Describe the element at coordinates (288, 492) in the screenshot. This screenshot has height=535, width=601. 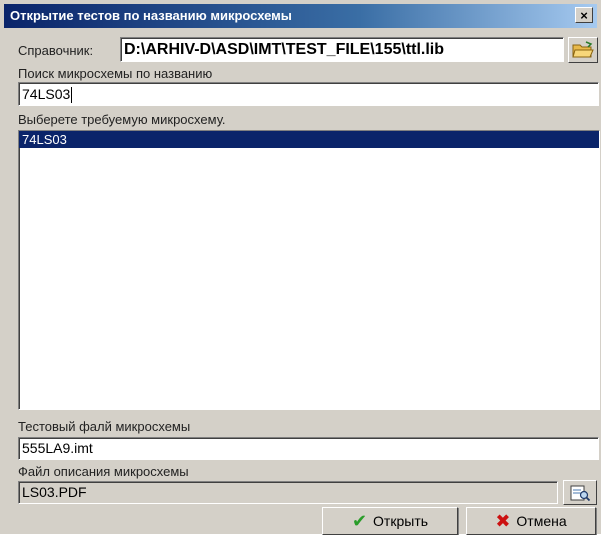
I see `description-file-field: LS03.PDF` at that location.